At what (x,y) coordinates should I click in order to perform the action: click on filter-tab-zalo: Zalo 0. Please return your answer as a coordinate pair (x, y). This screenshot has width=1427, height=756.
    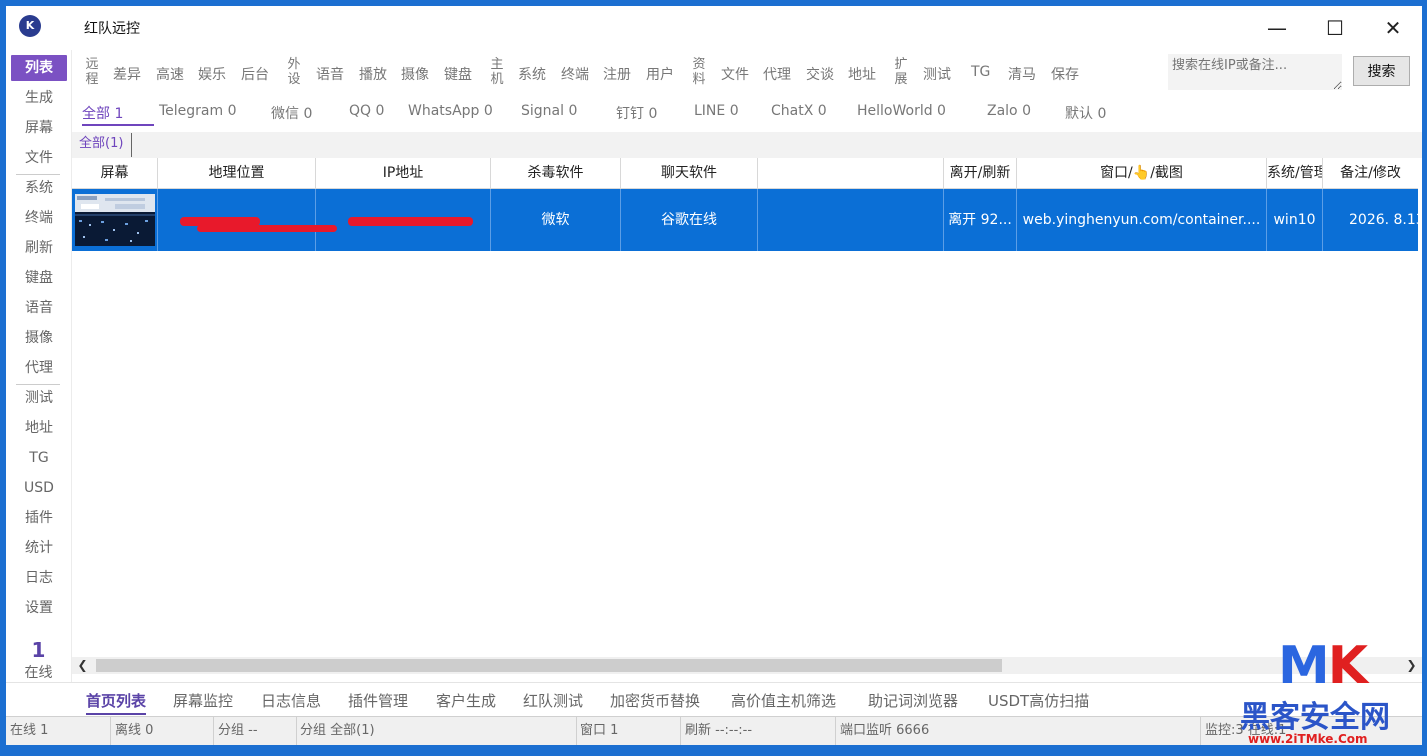
    Looking at the image, I should click on (1009, 111).